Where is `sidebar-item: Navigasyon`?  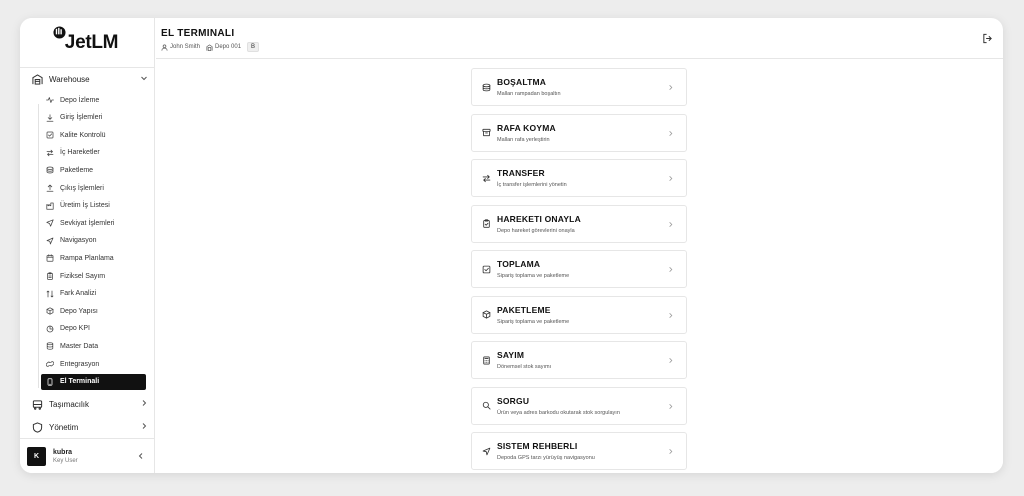 sidebar-item: Navigasyon is located at coordinates (93, 241).